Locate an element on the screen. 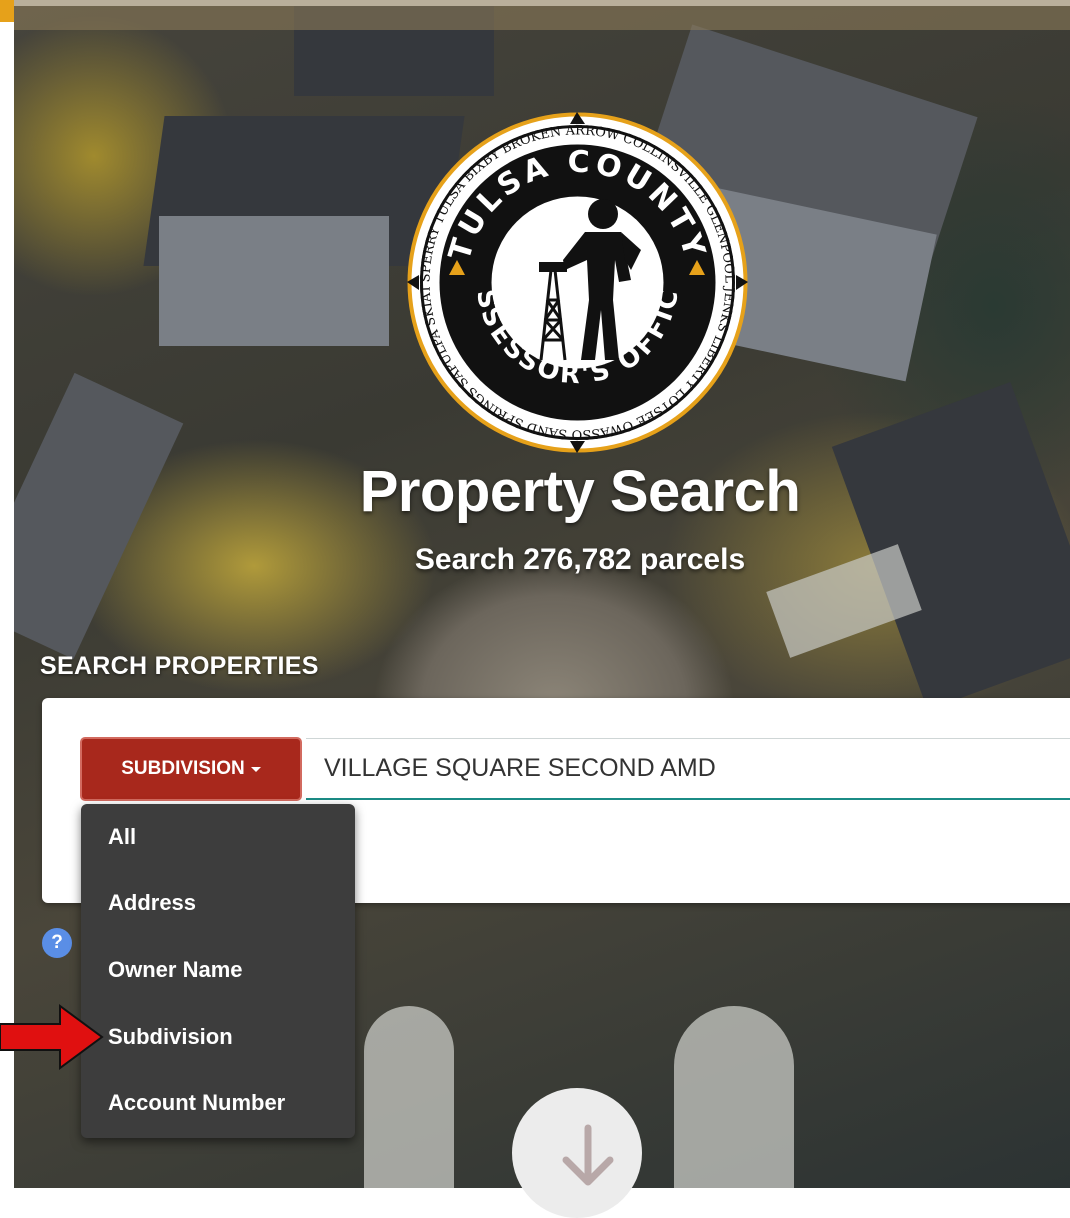  menu-item-account-number: Account Number is located at coordinates (196, 1103).